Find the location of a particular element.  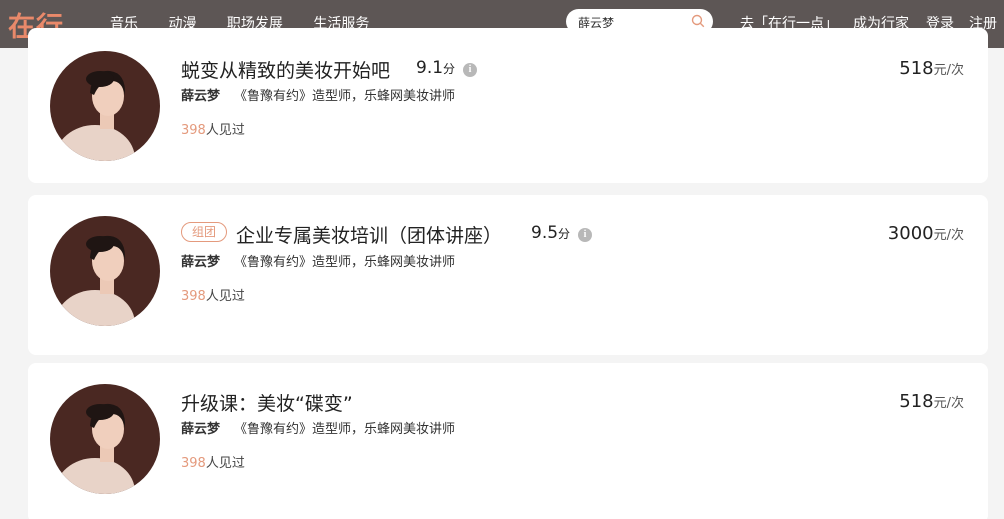

price-value: 3000 is located at coordinates (910, 233).